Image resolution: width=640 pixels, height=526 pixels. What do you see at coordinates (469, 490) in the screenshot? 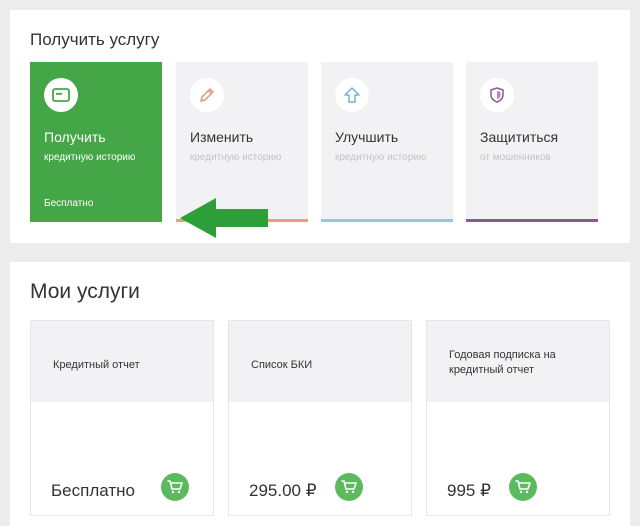
I see `card-price: 995 ₽` at bounding box center [469, 490].